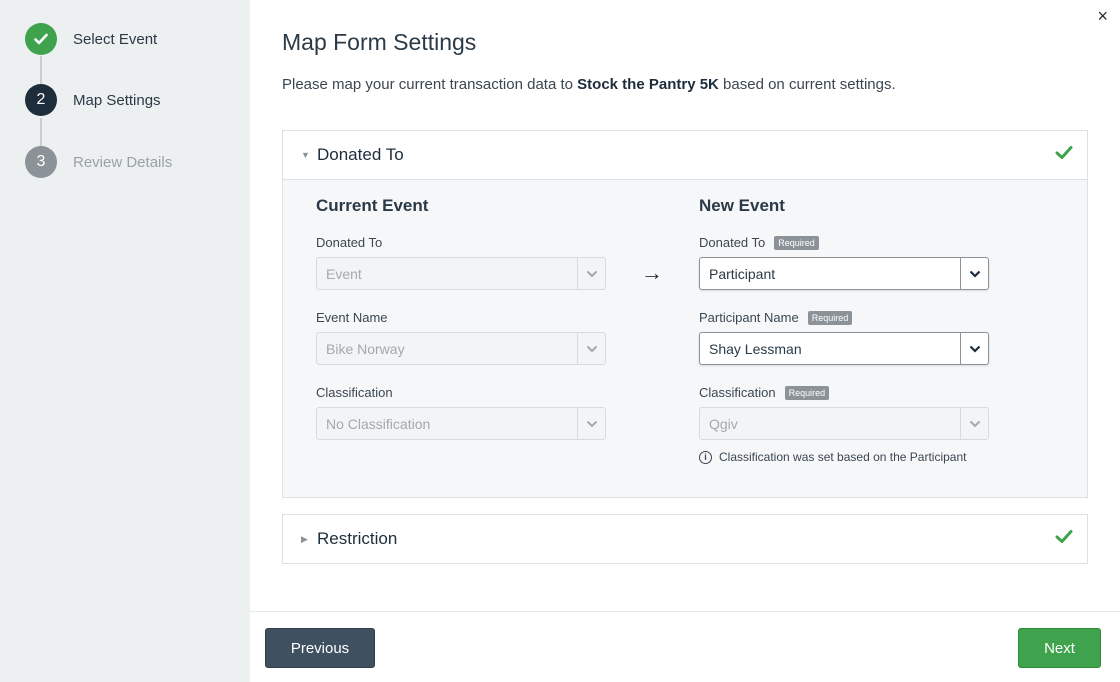 The height and width of the screenshot is (682, 1120). What do you see at coordinates (304, 538) in the screenshot?
I see `caret-right-icon: ▶` at bounding box center [304, 538].